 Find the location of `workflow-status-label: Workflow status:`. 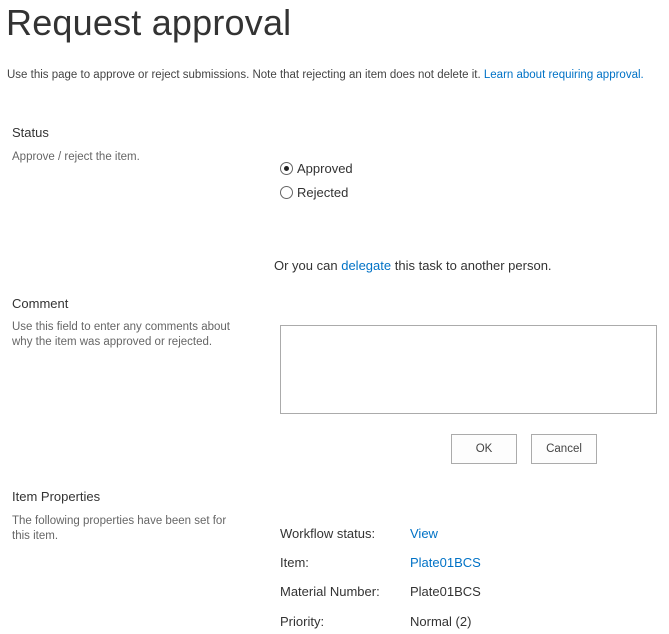

workflow-status-label: Workflow status: is located at coordinates (328, 533).